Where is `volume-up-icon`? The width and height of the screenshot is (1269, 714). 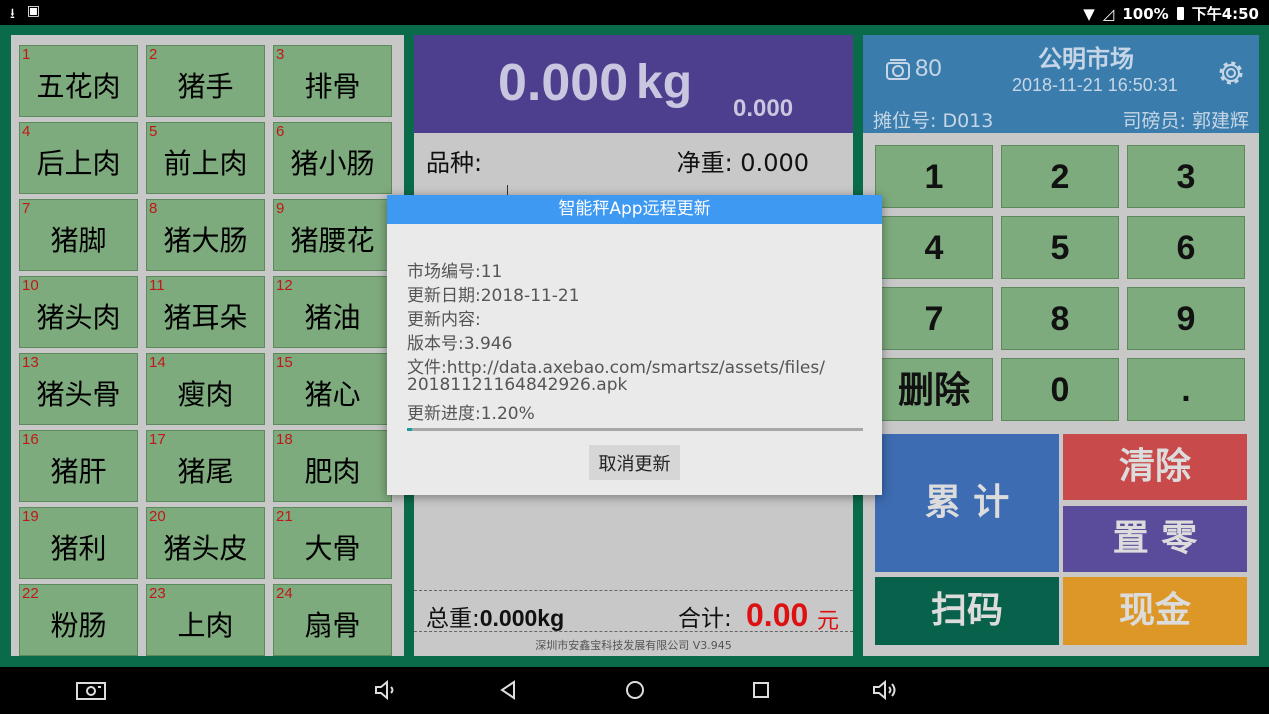
volume-up-icon is located at coordinates (885, 690).